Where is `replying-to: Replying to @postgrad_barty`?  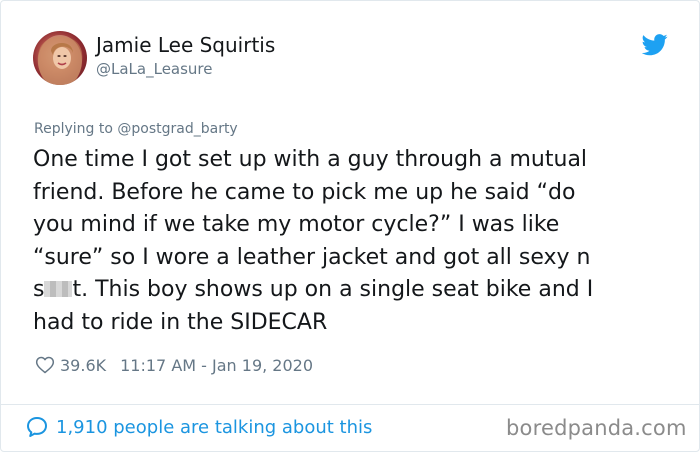 replying-to: Replying to @postgrad_barty is located at coordinates (136, 129).